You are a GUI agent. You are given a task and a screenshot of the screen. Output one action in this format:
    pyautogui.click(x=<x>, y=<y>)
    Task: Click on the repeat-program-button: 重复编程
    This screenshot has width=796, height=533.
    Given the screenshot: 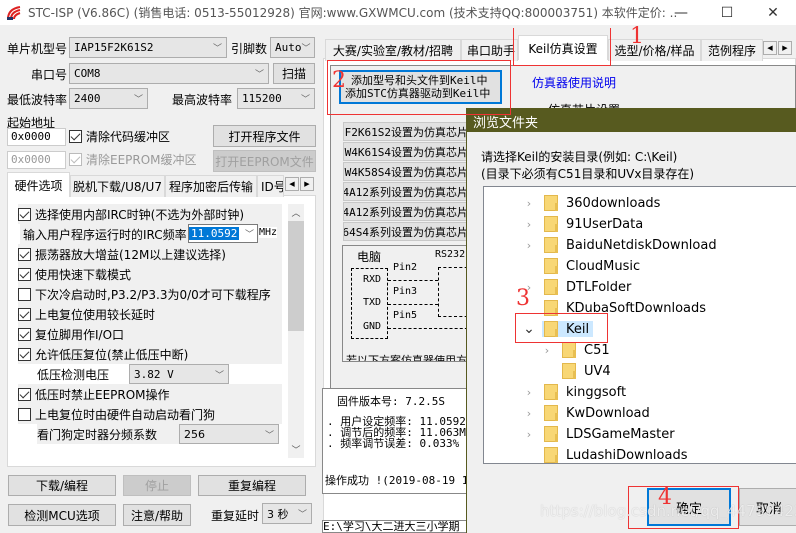 What is the action you would take?
    pyautogui.click(x=252, y=485)
    